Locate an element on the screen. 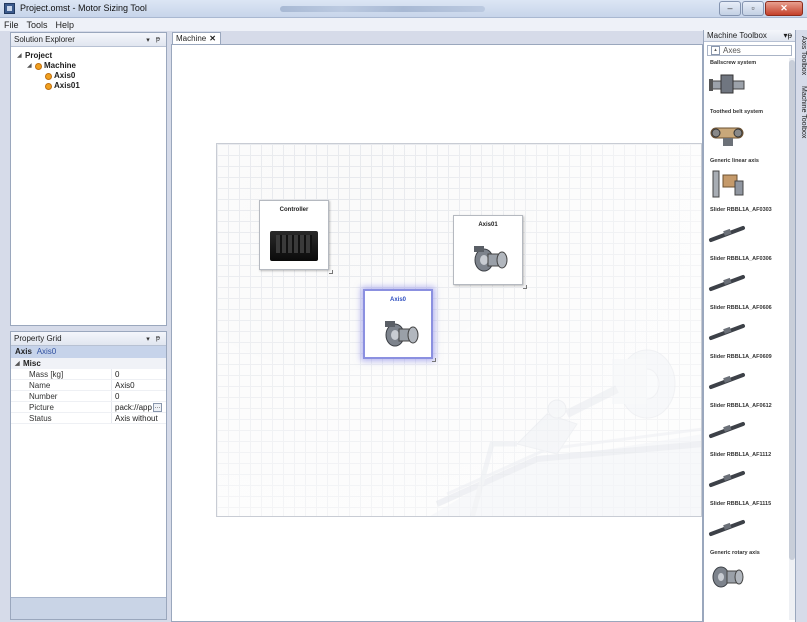 This screenshot has width=807, height=622. toolbox-item-label: Slider RBBL1A_AF0303 is located at coordinates (741, 210).